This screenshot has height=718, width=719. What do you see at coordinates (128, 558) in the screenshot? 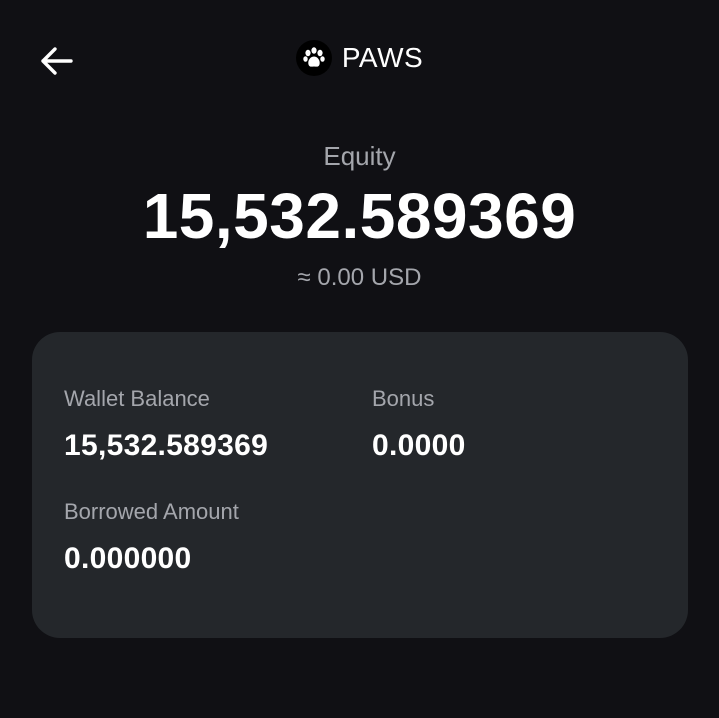
I see `borrowed-amount-value: 0.000000` at bounding box center [128, 558].